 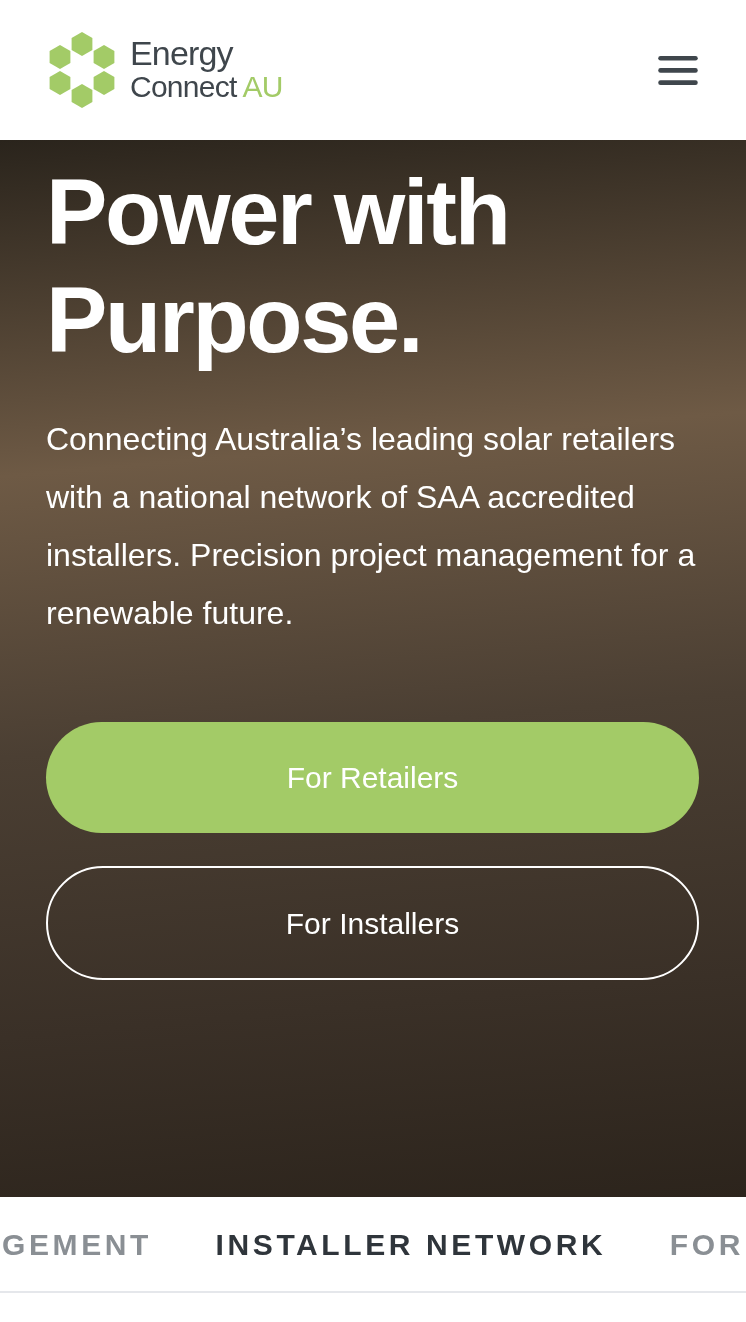 I want to click on logo-text: Energy, so click(x=182, y=53).